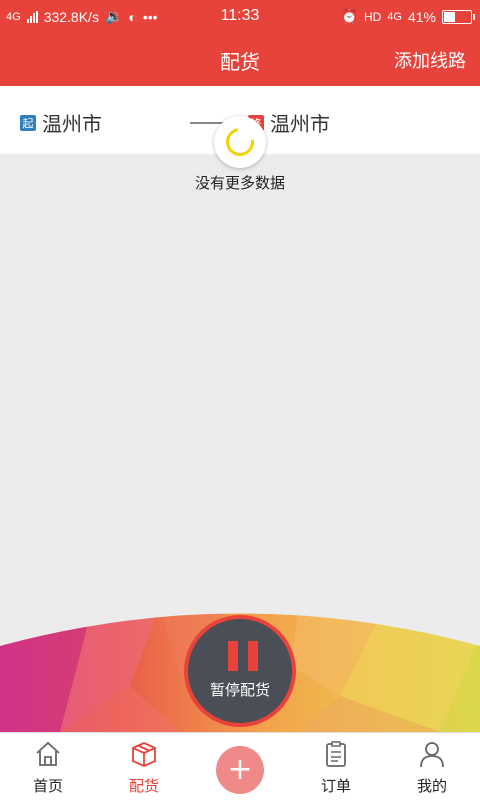 This screenshot has width=480, height=801. What do you see at coordinates (239, 183) in the screenshot?
I see `empty-list-text: 没有更多数据` at bounding box center [239, 183].